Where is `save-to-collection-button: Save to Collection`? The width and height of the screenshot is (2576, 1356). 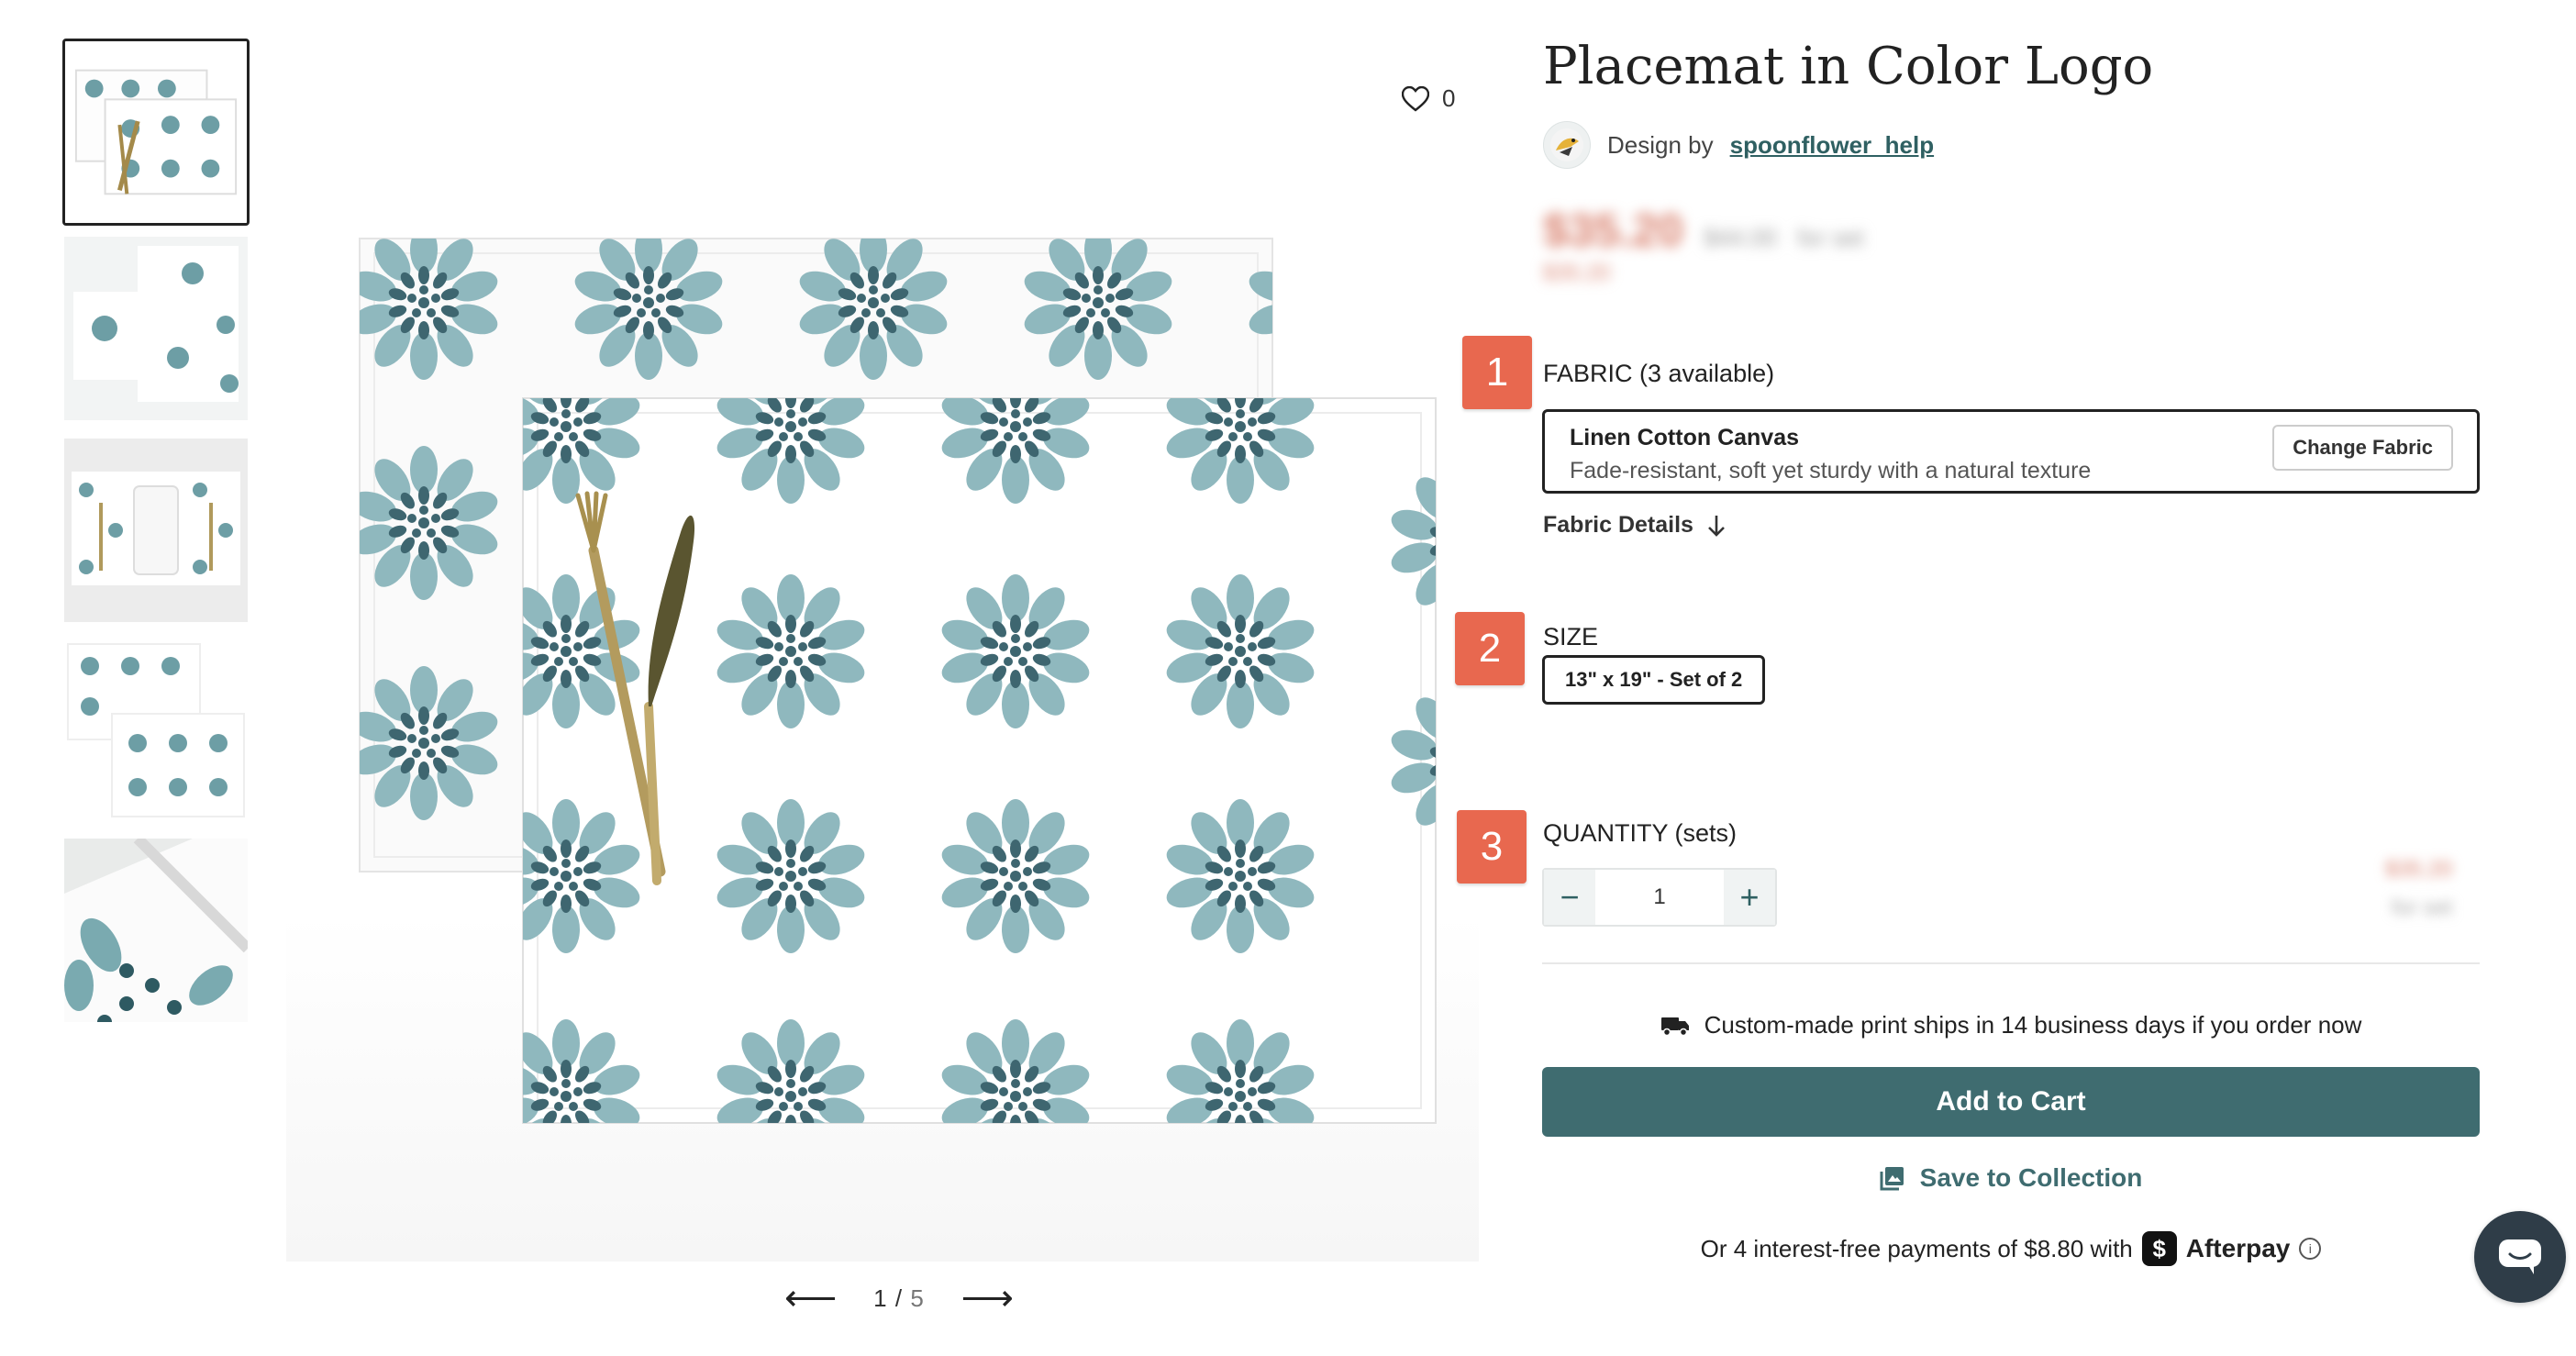 save-to-collection-button: Save to Collection is located at coordinates (2011, 1178).